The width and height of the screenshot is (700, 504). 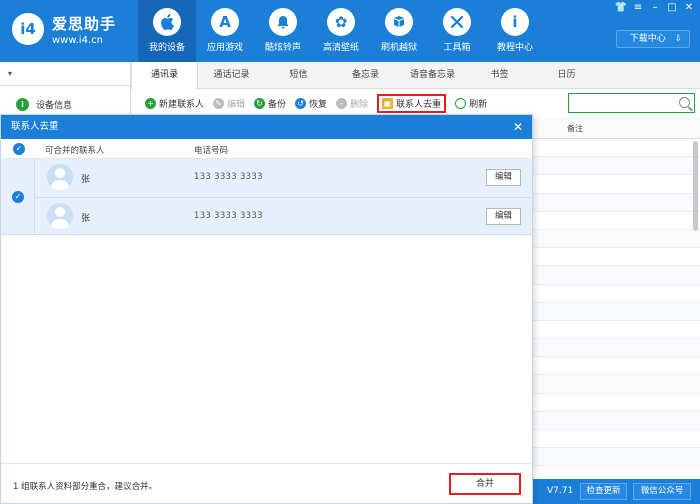 I want to click on refresh-button: 刷新, so click(x=471, y=103).